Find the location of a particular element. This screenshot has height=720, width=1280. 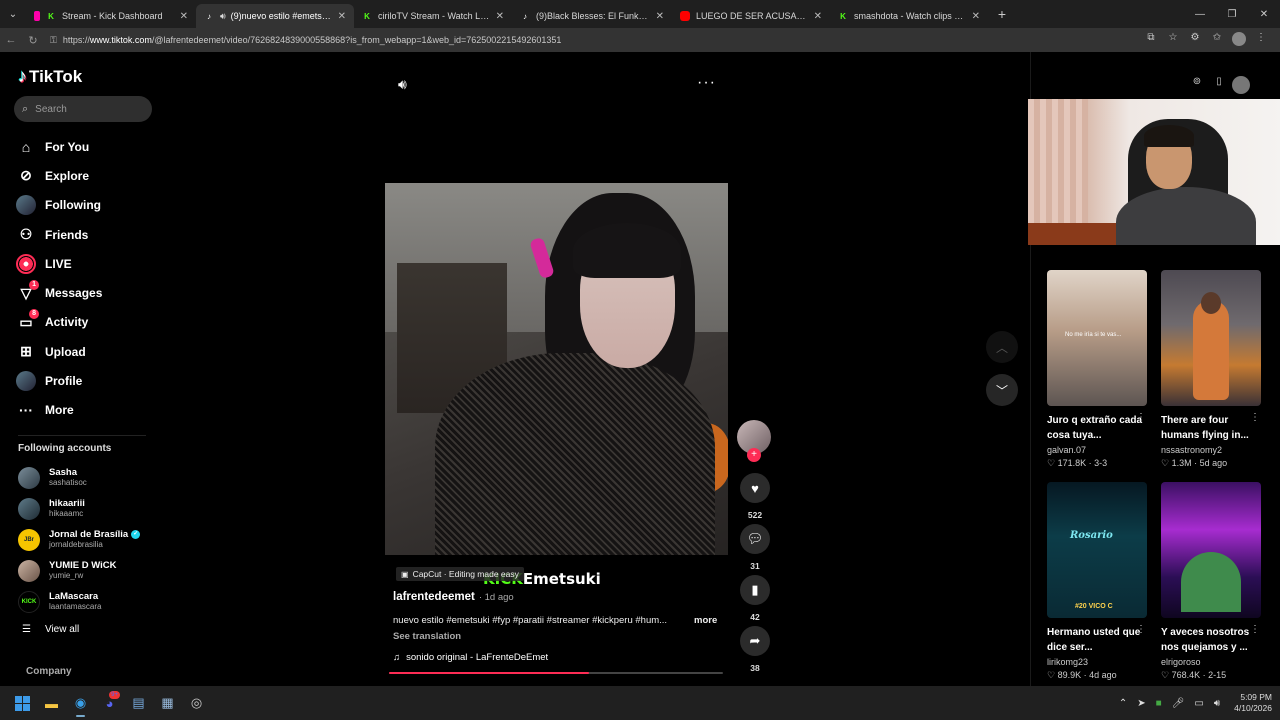

view-all-link: ☰ View all is located at coordinates (50, 629).